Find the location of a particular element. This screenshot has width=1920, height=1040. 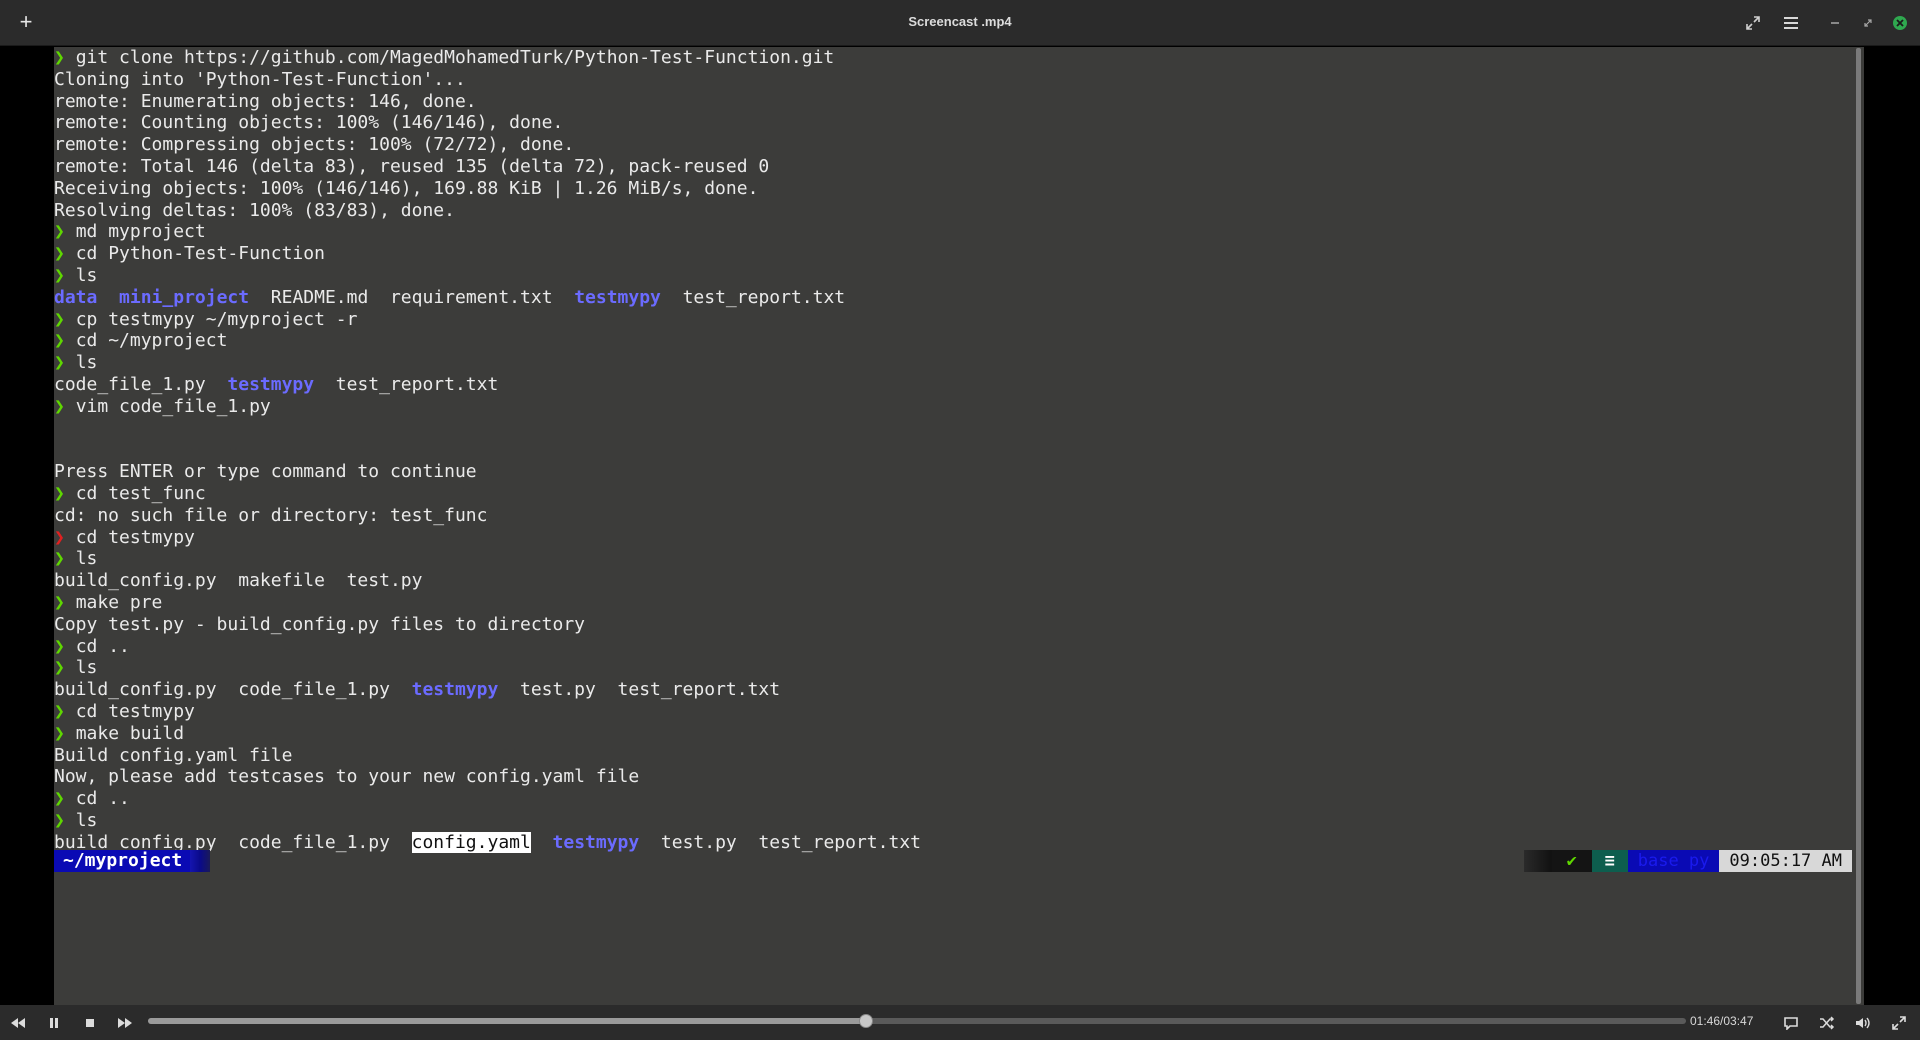

cwd-segment-fade is located at coordinates (200, 861).